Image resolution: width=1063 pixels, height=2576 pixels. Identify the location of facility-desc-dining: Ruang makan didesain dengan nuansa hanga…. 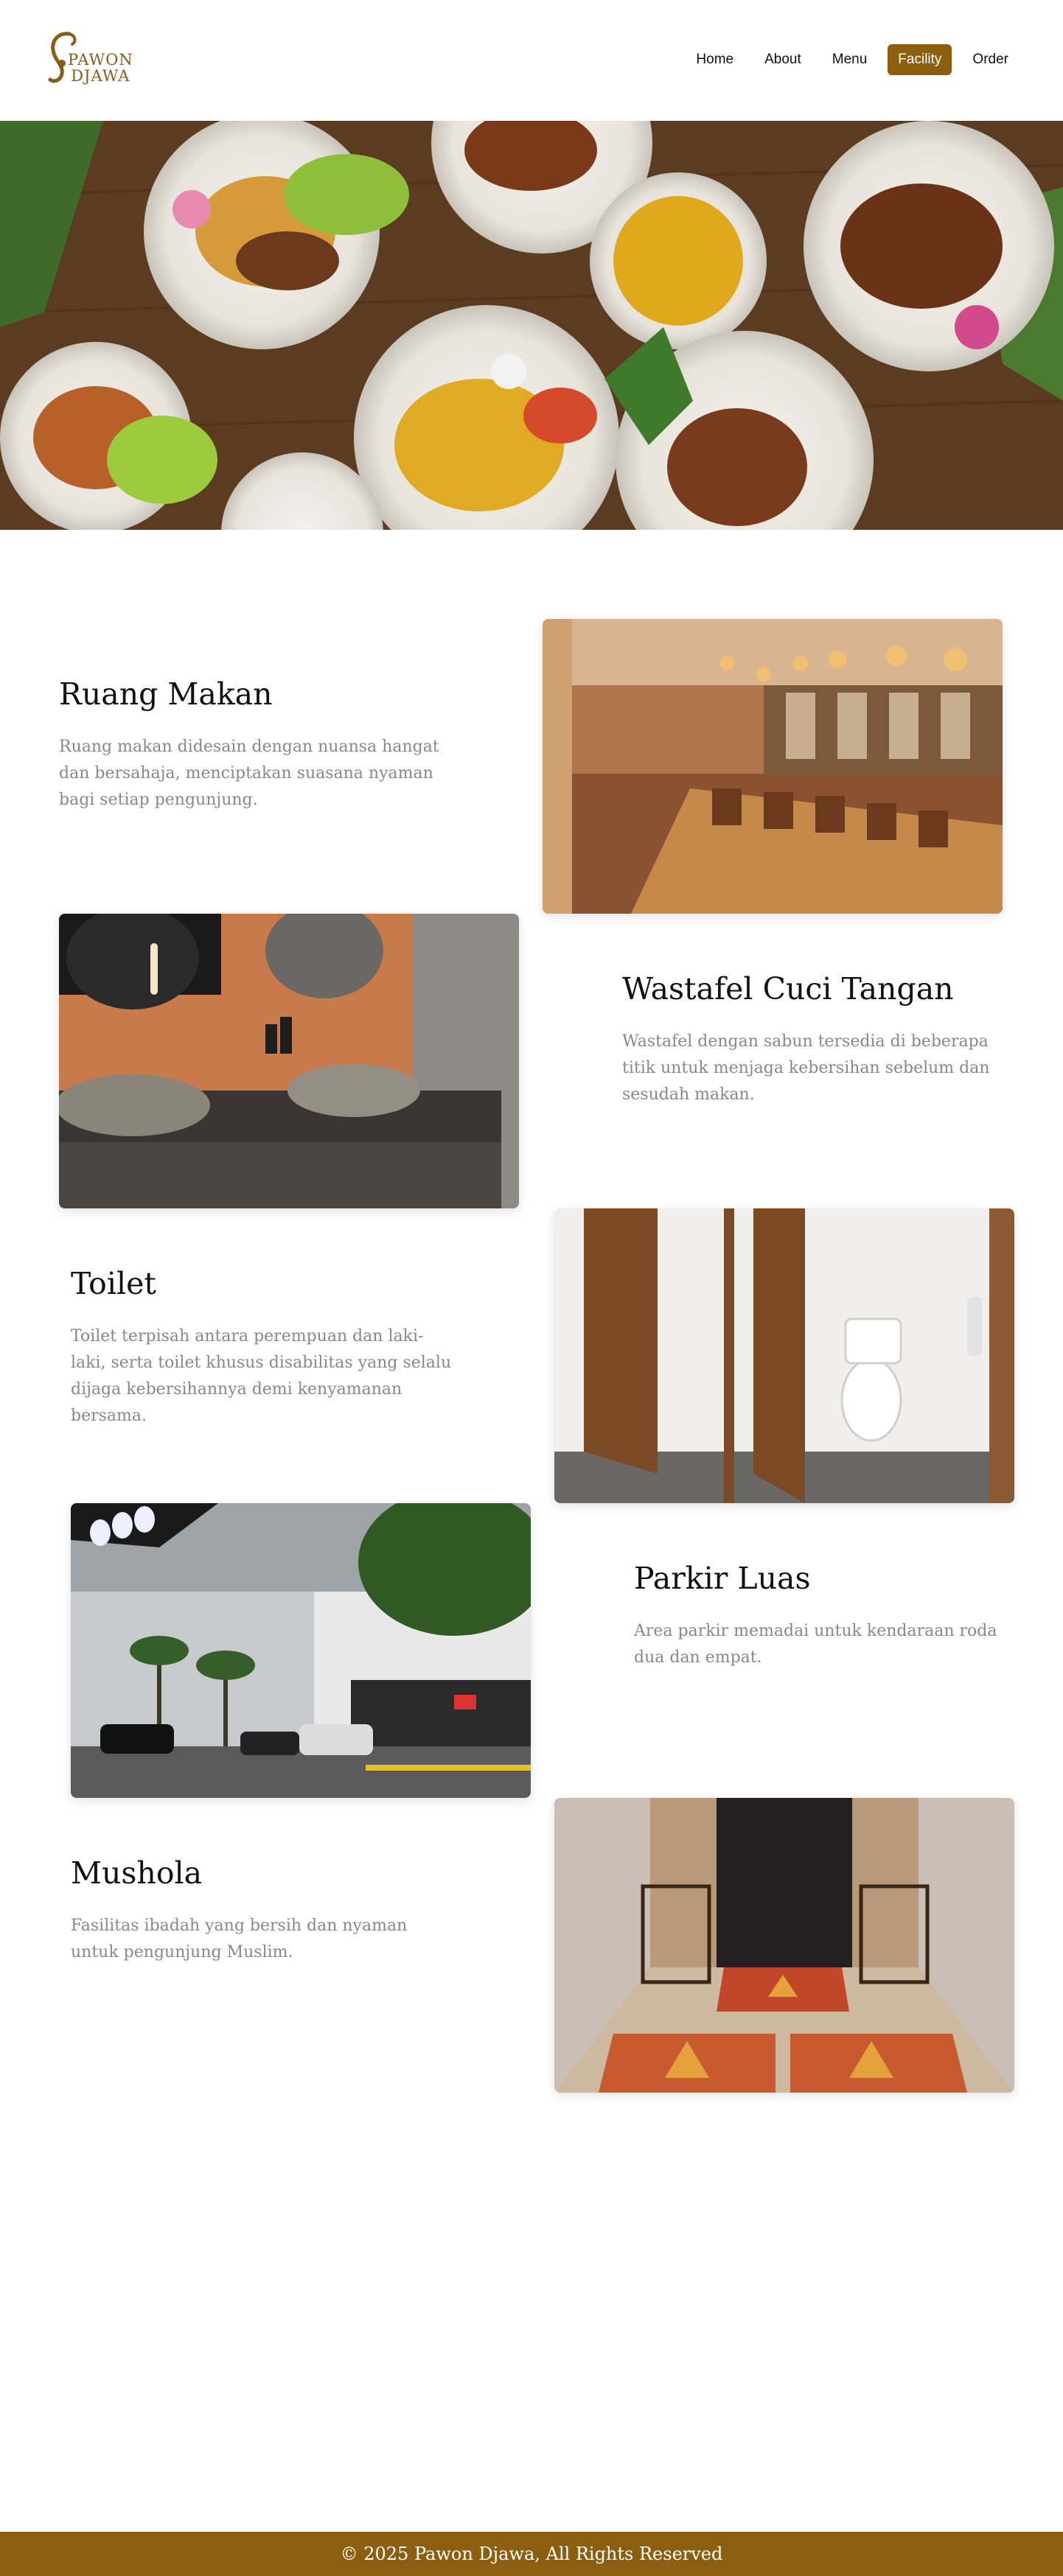
(249, 773).